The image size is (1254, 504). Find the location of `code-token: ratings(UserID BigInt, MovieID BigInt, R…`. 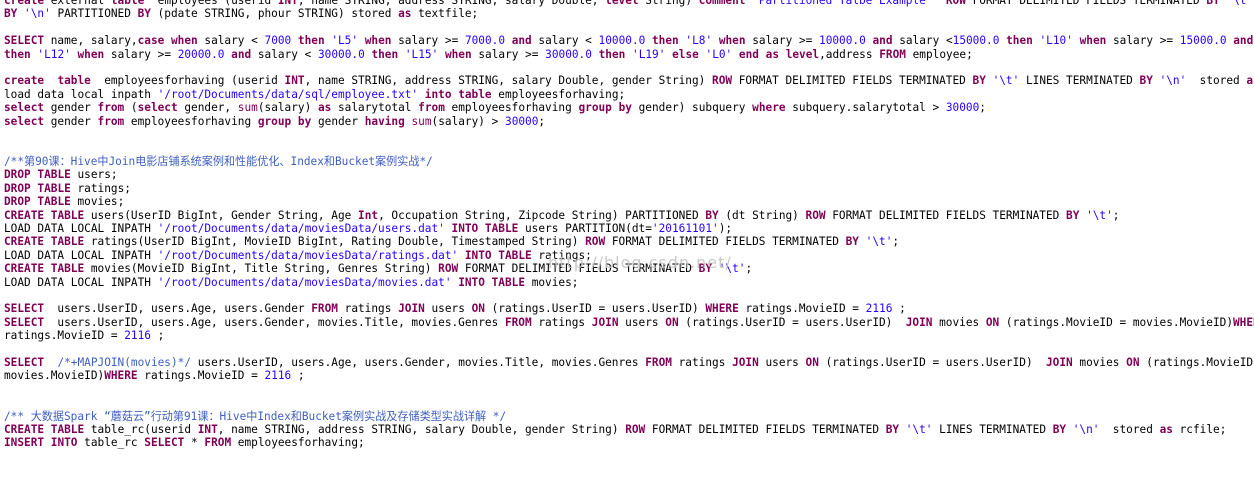

code-token: ratings(UserID BigInt, MovieID BigInt, R… is located at coordinates (335, 242).